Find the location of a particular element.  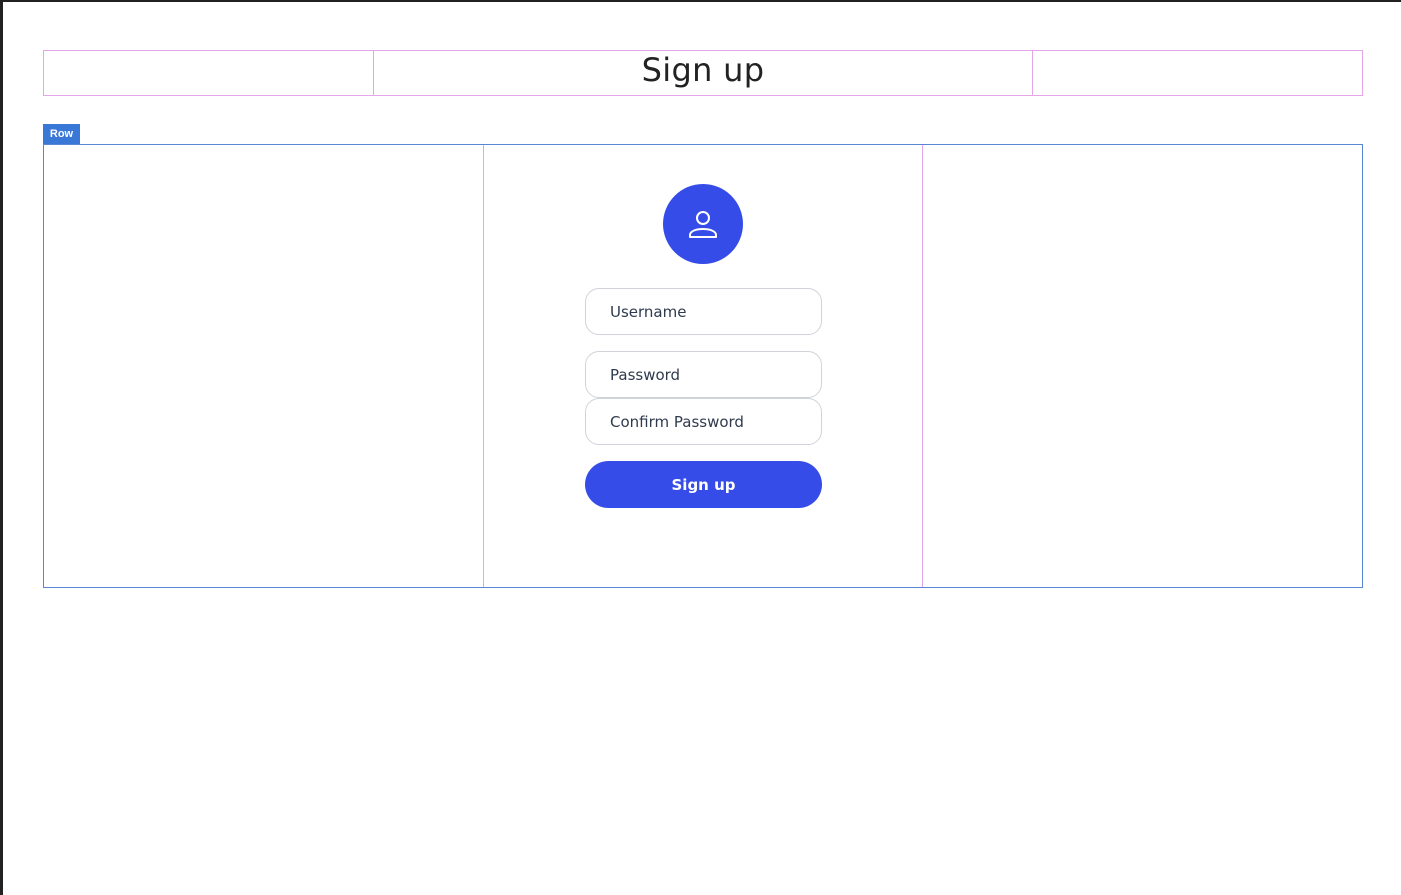

canvas-left-edge is located at coordinates (1, 447).